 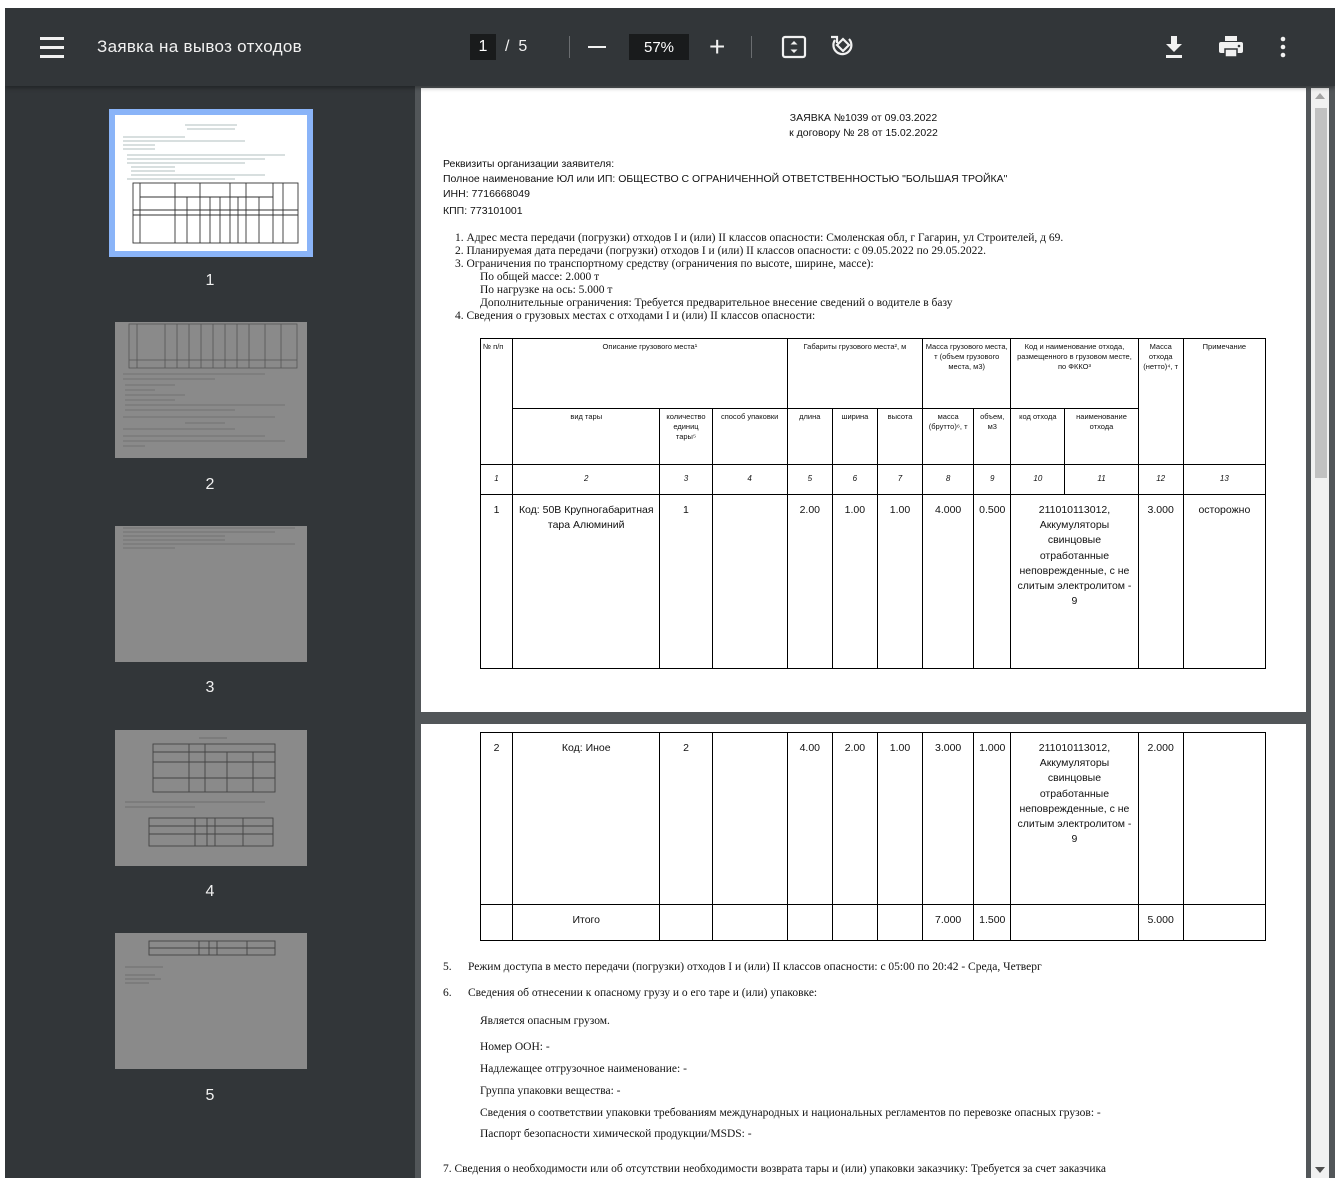 I want to click on dangerous-status: Является опасным грузом., so click(x=545, y=1021).